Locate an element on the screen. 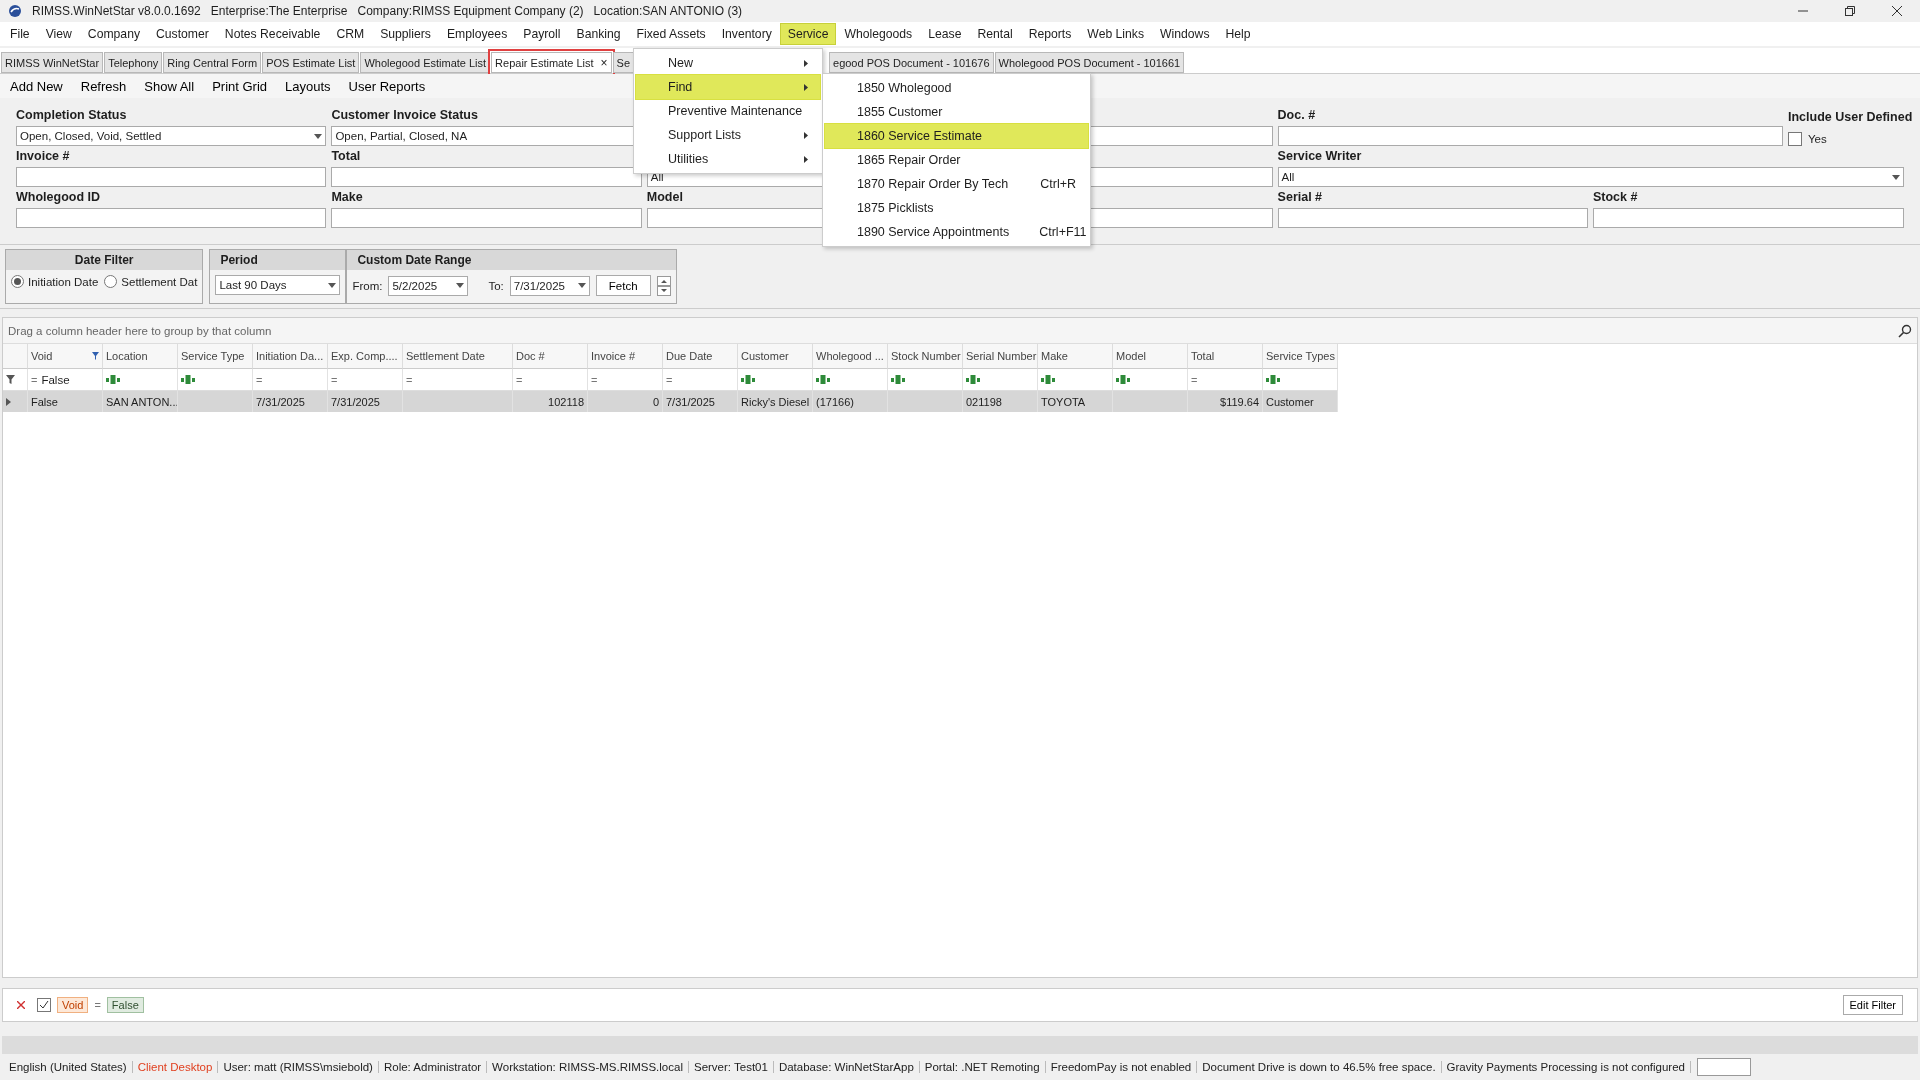 This screenshot has height=1080, width=1920. column-header: Void is located at coordinates (65, 356).